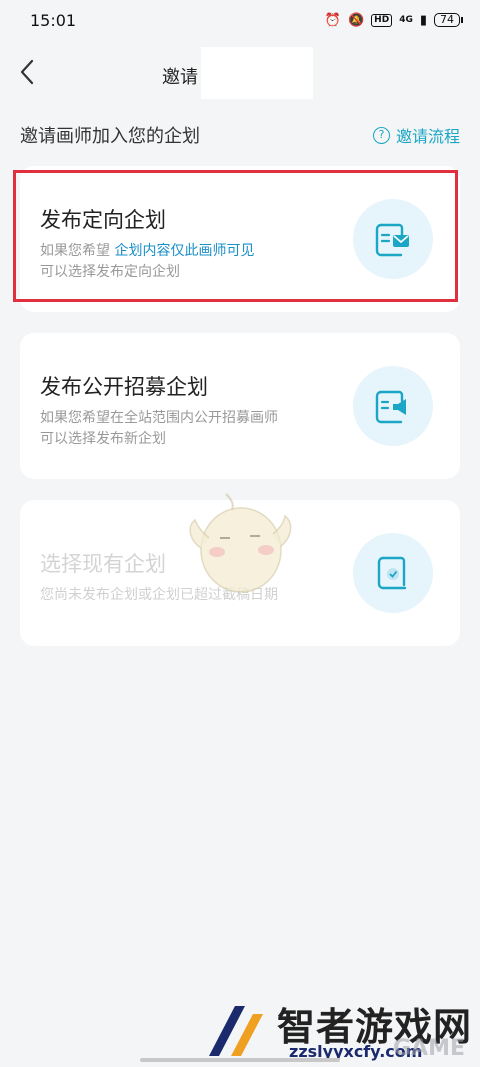 Image resolution: width=480 pixels, height=1067 pixels. What do you see at coordinates (393, 573) in the screenshot?
I see `document-check-icon` at bounding box center [393, 573].